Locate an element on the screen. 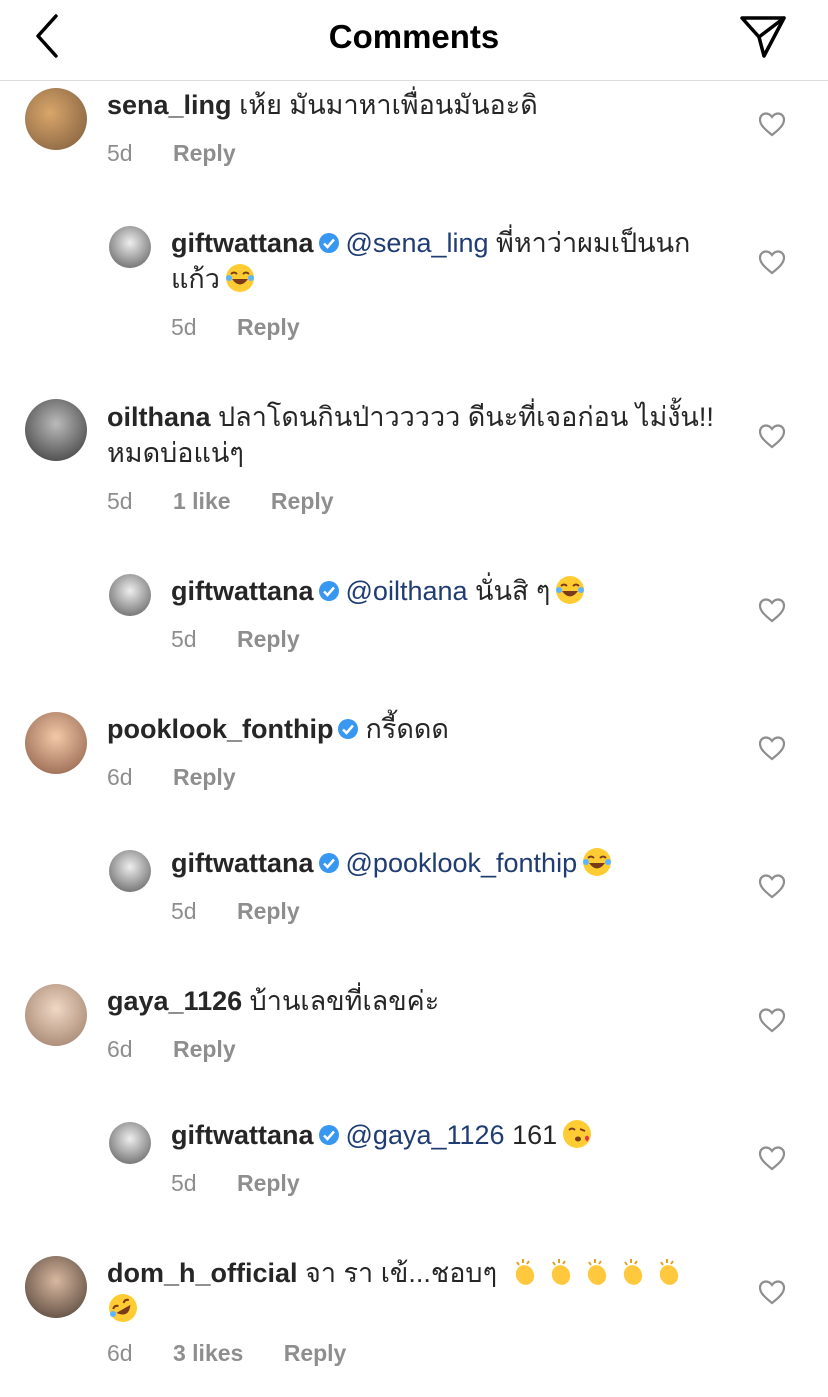  comment-text: กรี้ดดด is located at coordinates (407, 729).